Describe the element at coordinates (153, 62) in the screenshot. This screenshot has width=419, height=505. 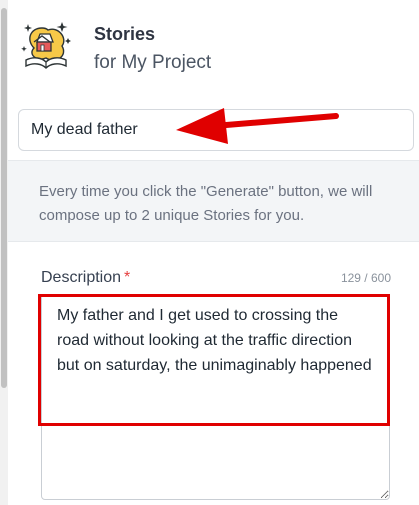
I see `page-subtitle: for My Project` at that location.